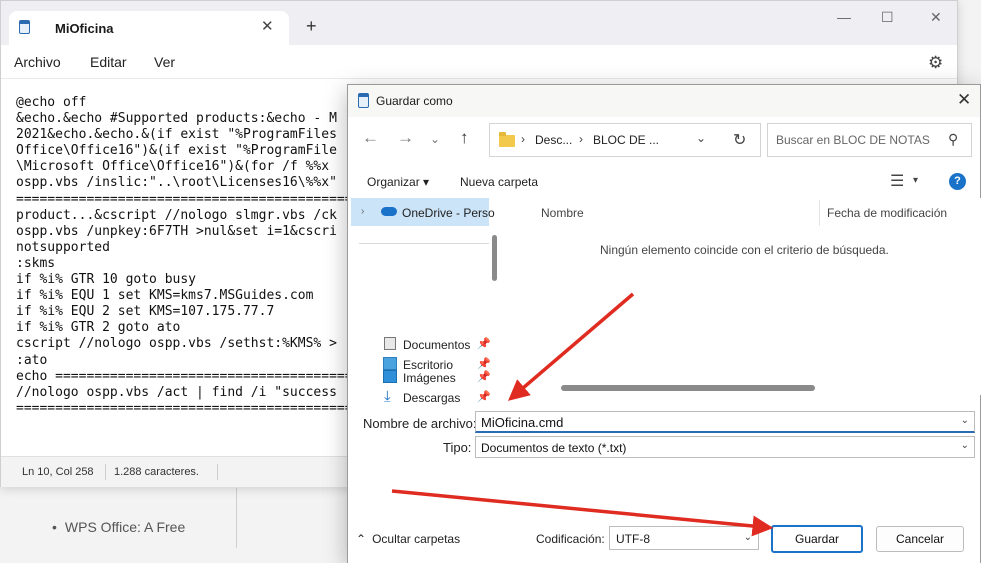  I want to click on text-line: \Microsoft Office\Office16")&(for /f %%x, so click(173, 167).